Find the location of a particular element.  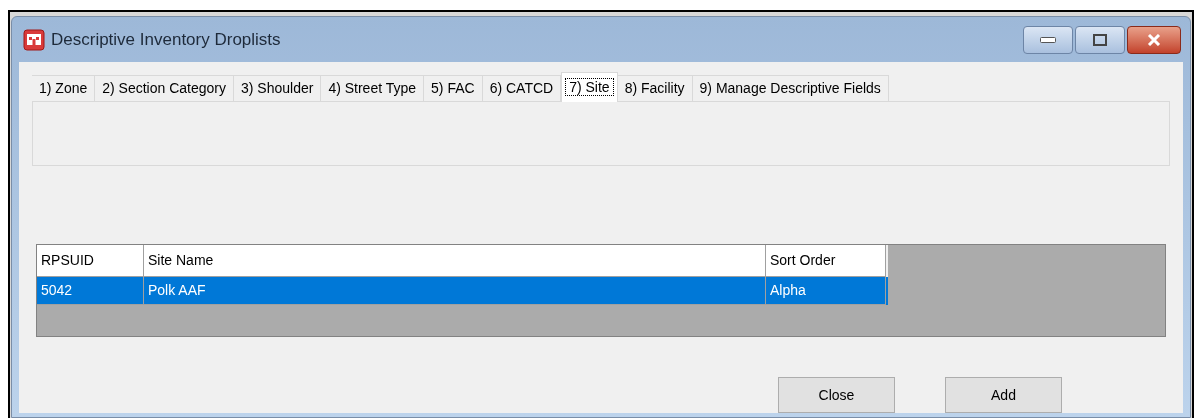

add-button: Add is located at coordinates (1003, 395).